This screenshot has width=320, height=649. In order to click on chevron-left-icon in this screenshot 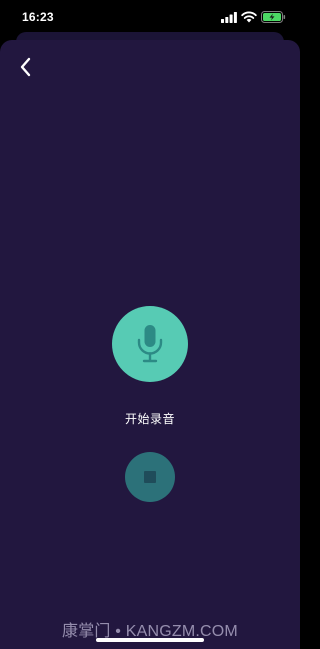, I will do `click(25, 67)`.